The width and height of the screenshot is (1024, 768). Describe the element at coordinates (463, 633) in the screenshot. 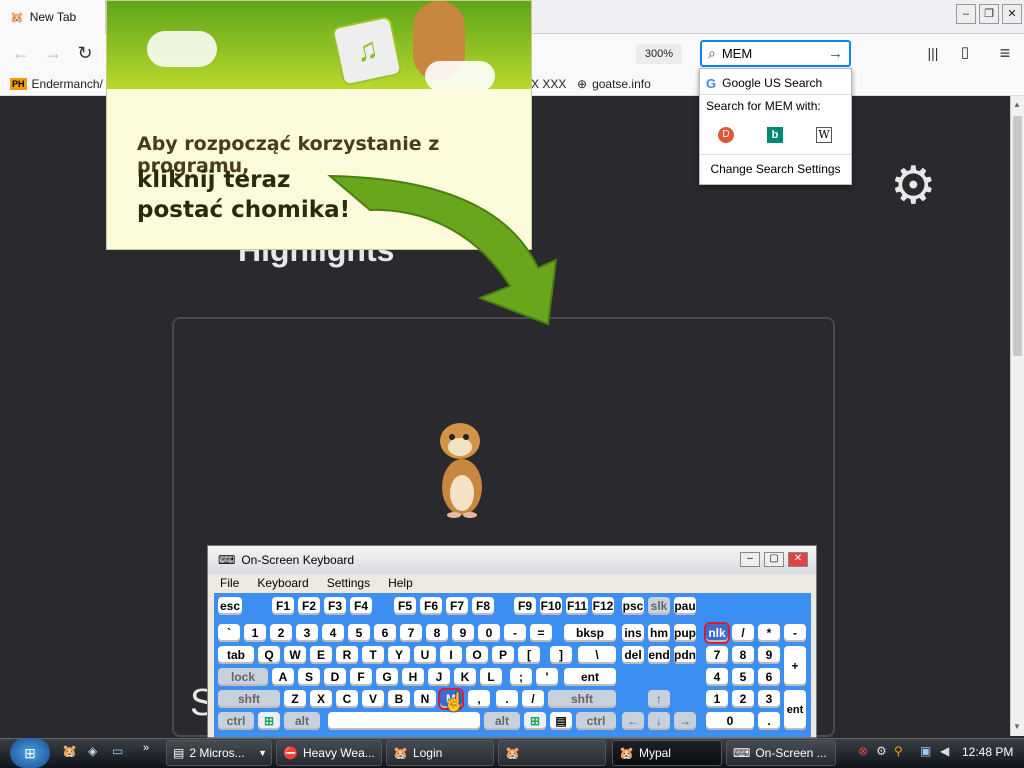

I see `key-9: 9` at that location.